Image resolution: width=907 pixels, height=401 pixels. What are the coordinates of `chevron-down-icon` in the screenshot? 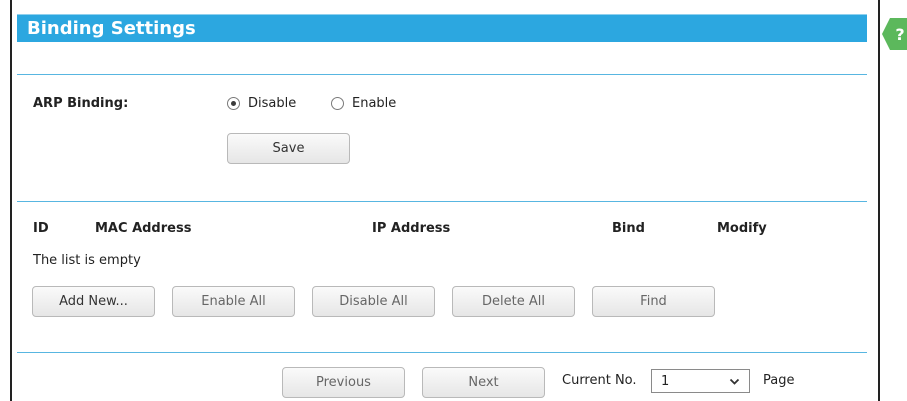 It's located at (734, 381).